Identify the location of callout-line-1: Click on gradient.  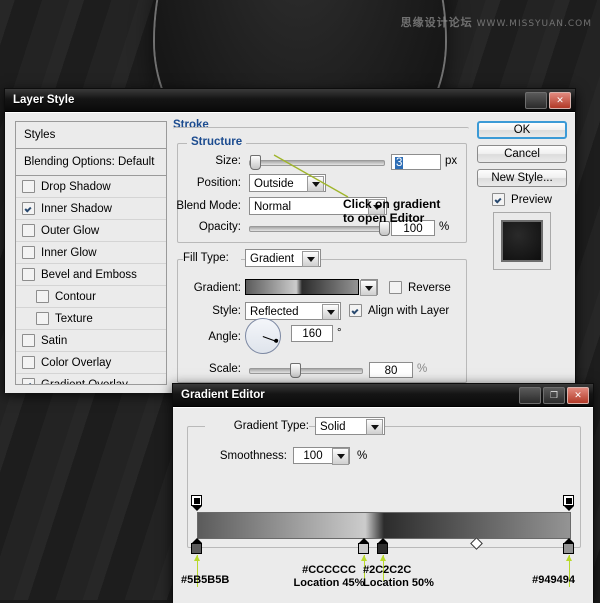
(392, 204).